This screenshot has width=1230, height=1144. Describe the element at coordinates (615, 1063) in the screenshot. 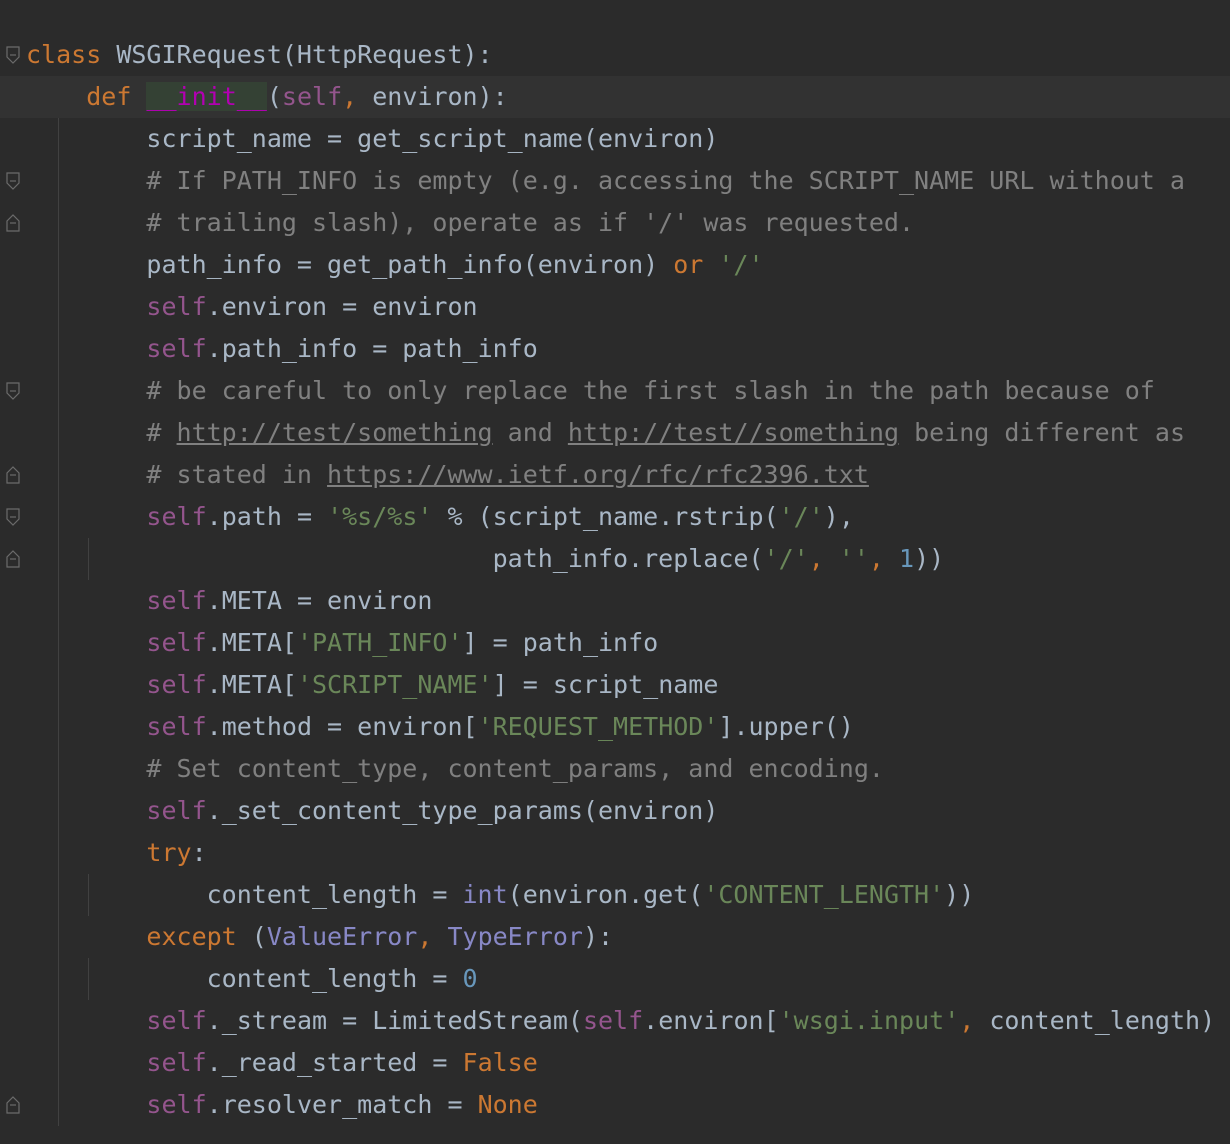

I see `code-line: self._read_started = False` at that location.